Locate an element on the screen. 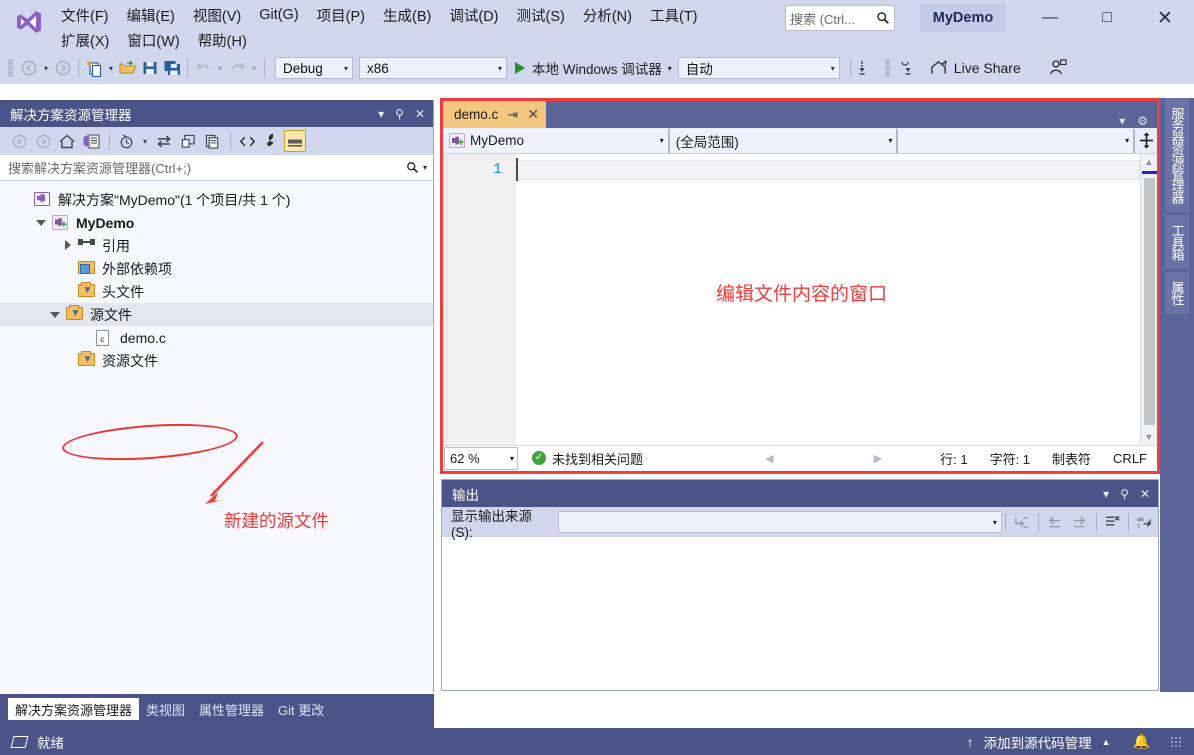 The height and width of the screenshot is (755, 1194). pin-icon: ⇥ is located at coordinates (512, 115).